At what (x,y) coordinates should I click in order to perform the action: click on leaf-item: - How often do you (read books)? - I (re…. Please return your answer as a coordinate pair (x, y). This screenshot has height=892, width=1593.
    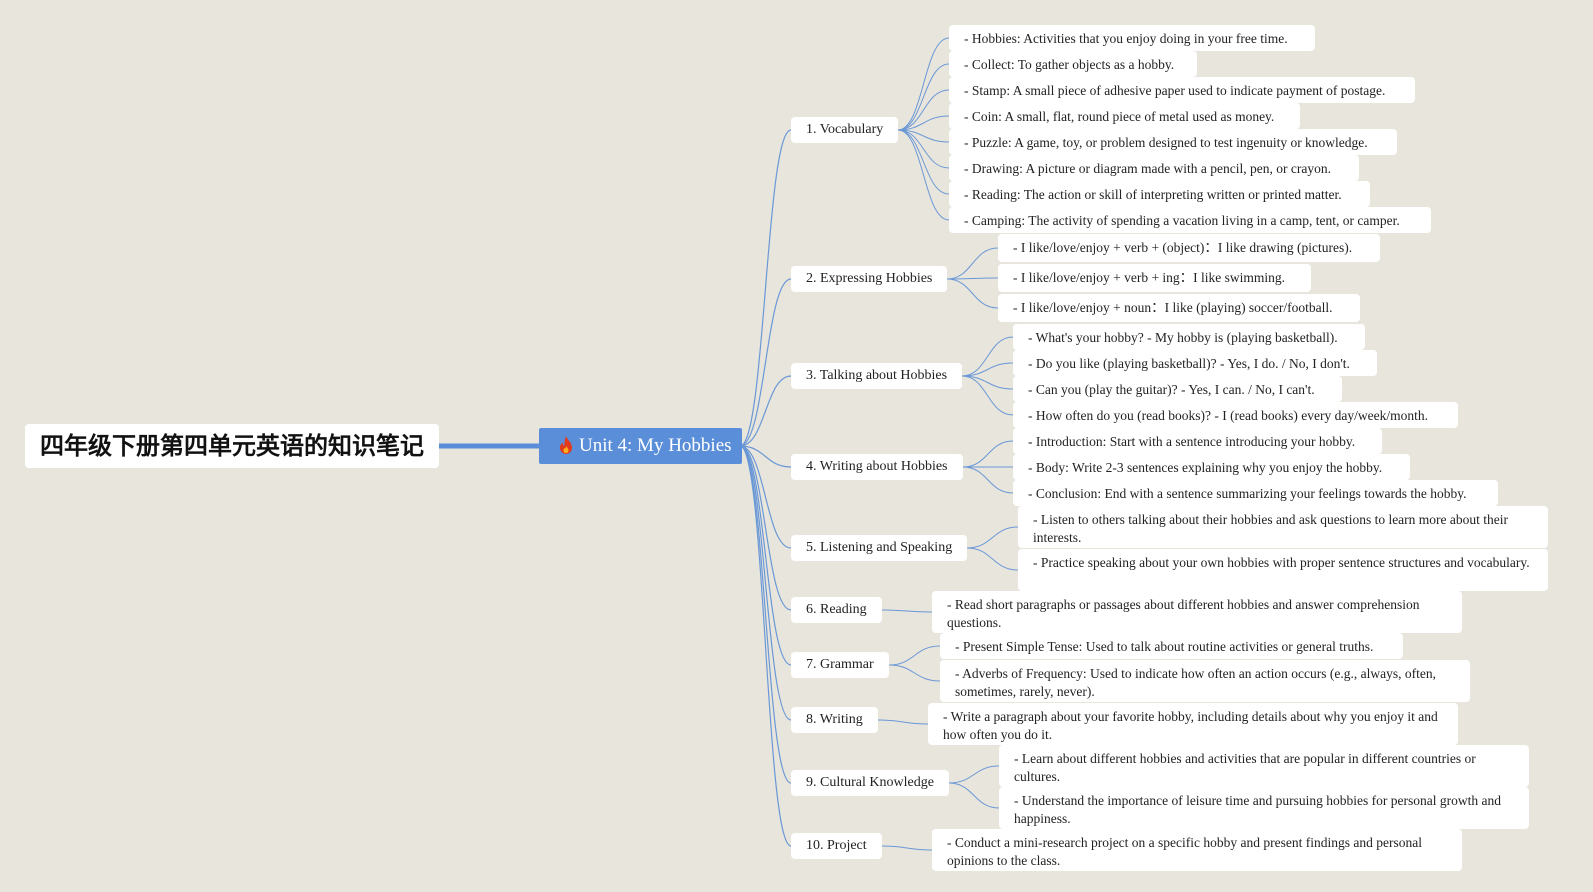
    Looking at the image, I should click on (1235, 415).